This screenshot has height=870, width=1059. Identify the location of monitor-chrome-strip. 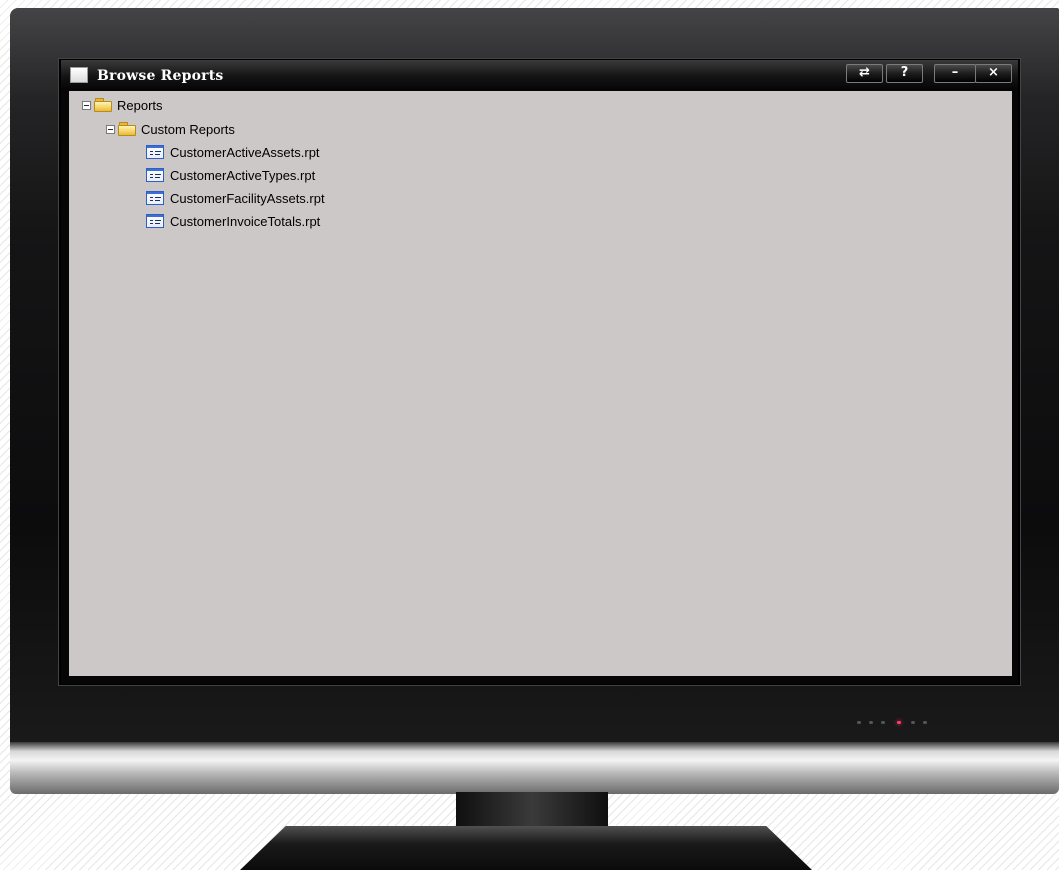
(534, 768).